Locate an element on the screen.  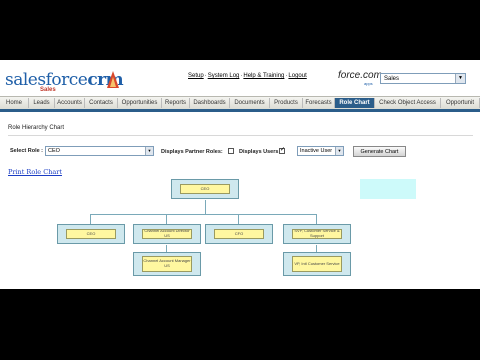
app-selector: Sales ▼ is located at coordinates (423, 78).